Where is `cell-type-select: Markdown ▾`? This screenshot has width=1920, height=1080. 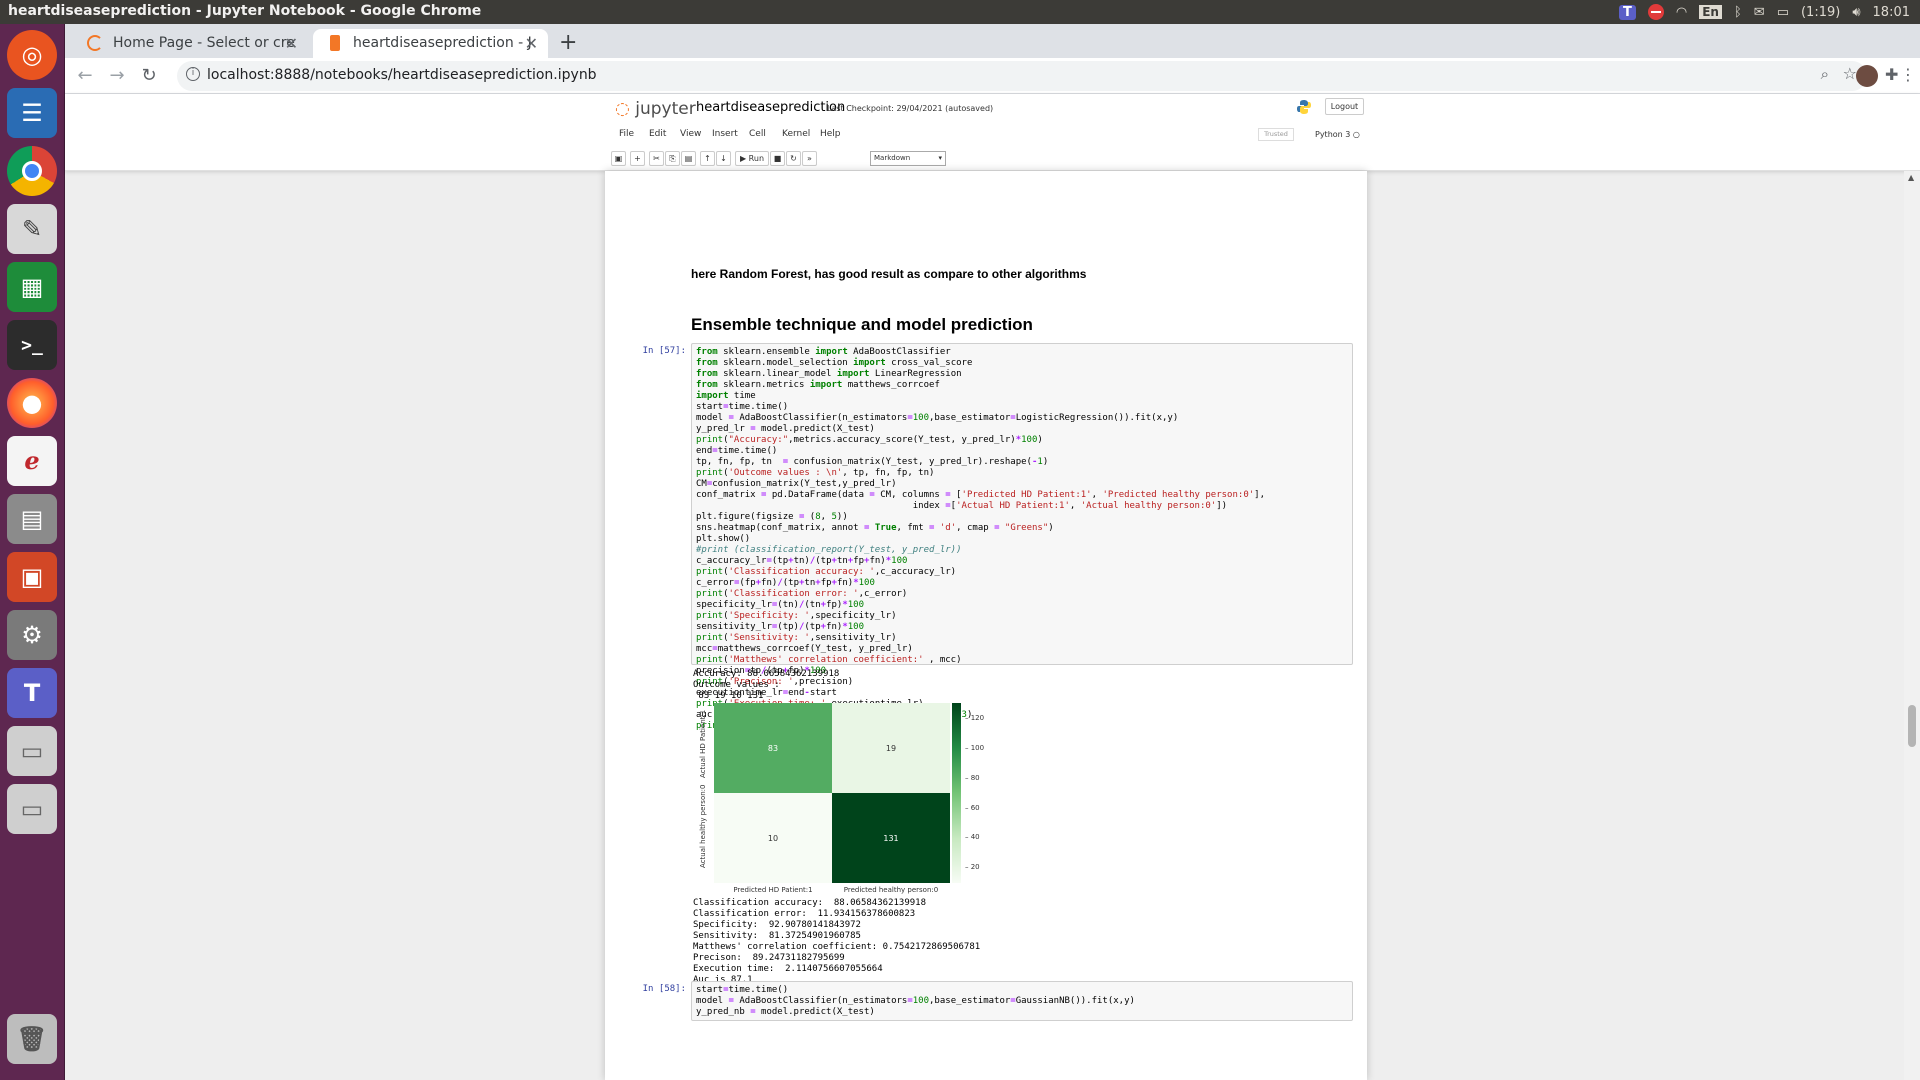
cell-type-select: Markdown ▾ is located at coordinates (908, 158).